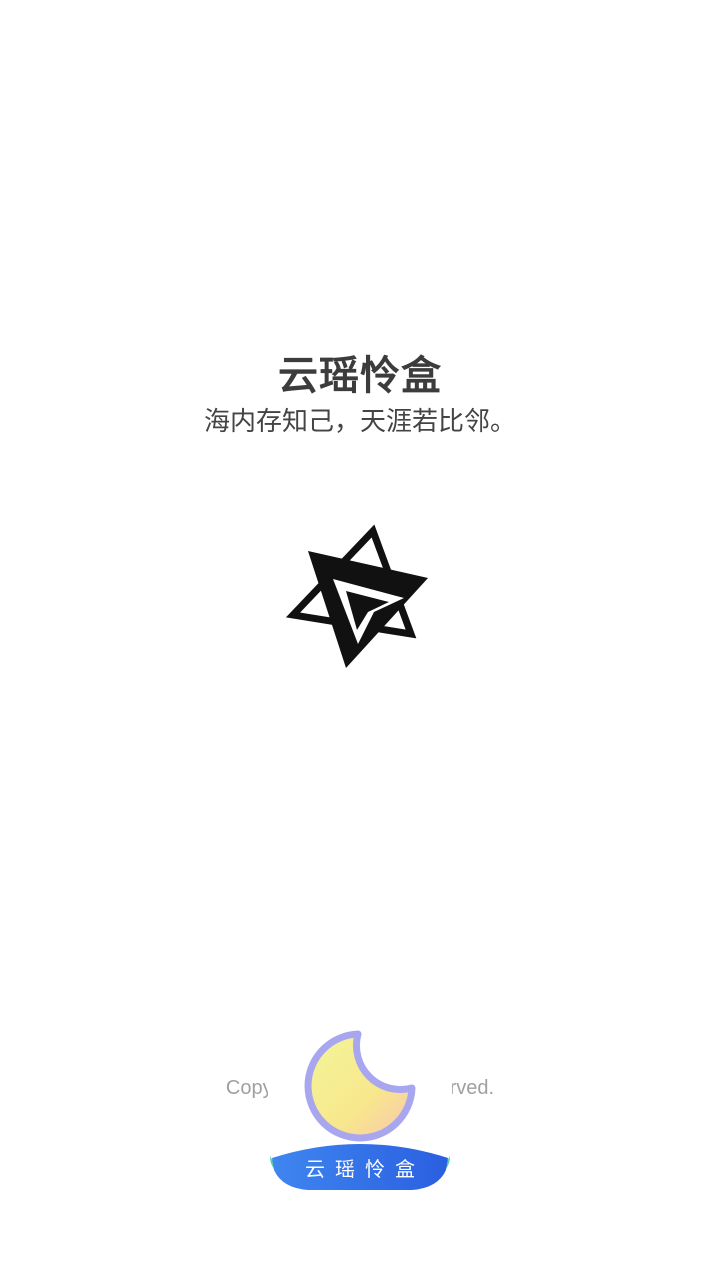  What do you see at coordinates (365, 1169) in the screenshot?
I see `badge-label: 云瑶怜盒` at bounding box center [365, 1169].